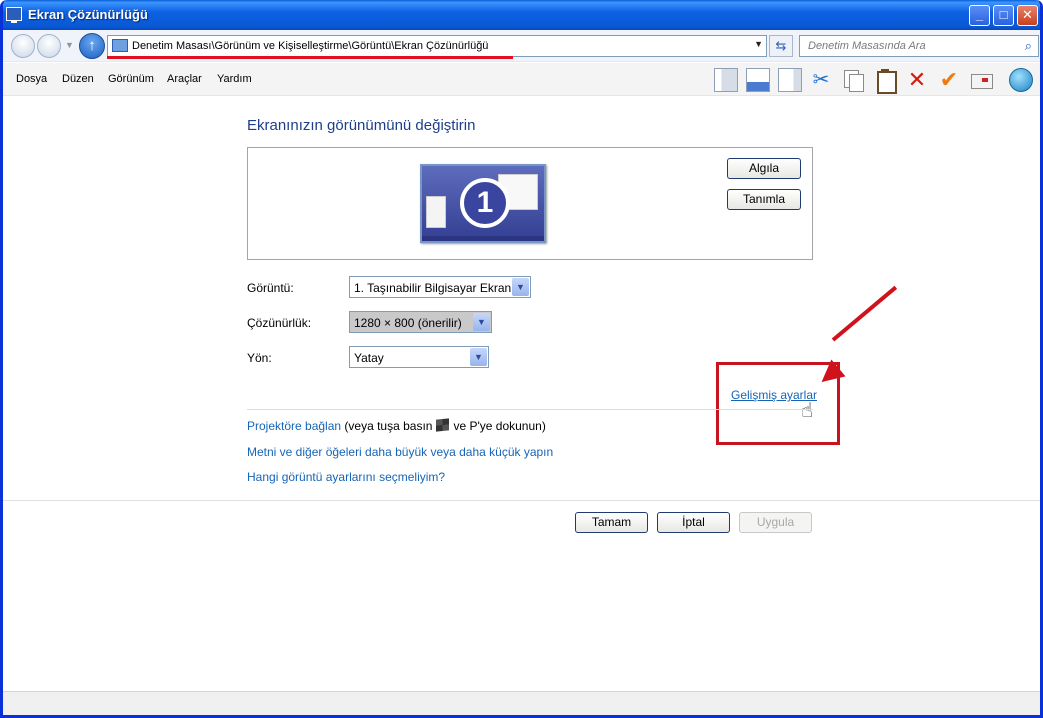 The image size is (1043, 718). Describe the element at coordinates (693, 522) in the screenshot. I see `cancel-button: İptal` at that location.